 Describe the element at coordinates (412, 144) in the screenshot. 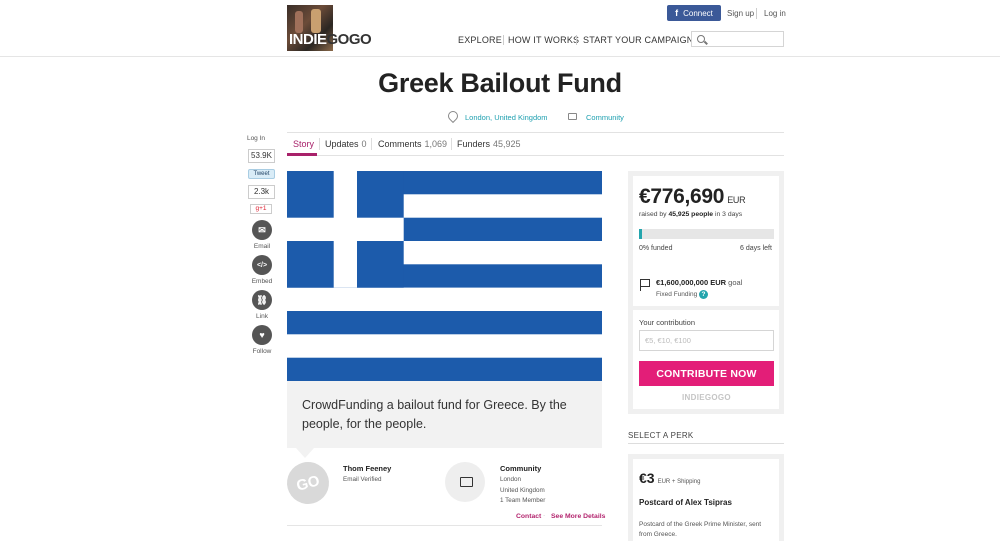

I see `tab-comments: Comments 1,069` at that location.